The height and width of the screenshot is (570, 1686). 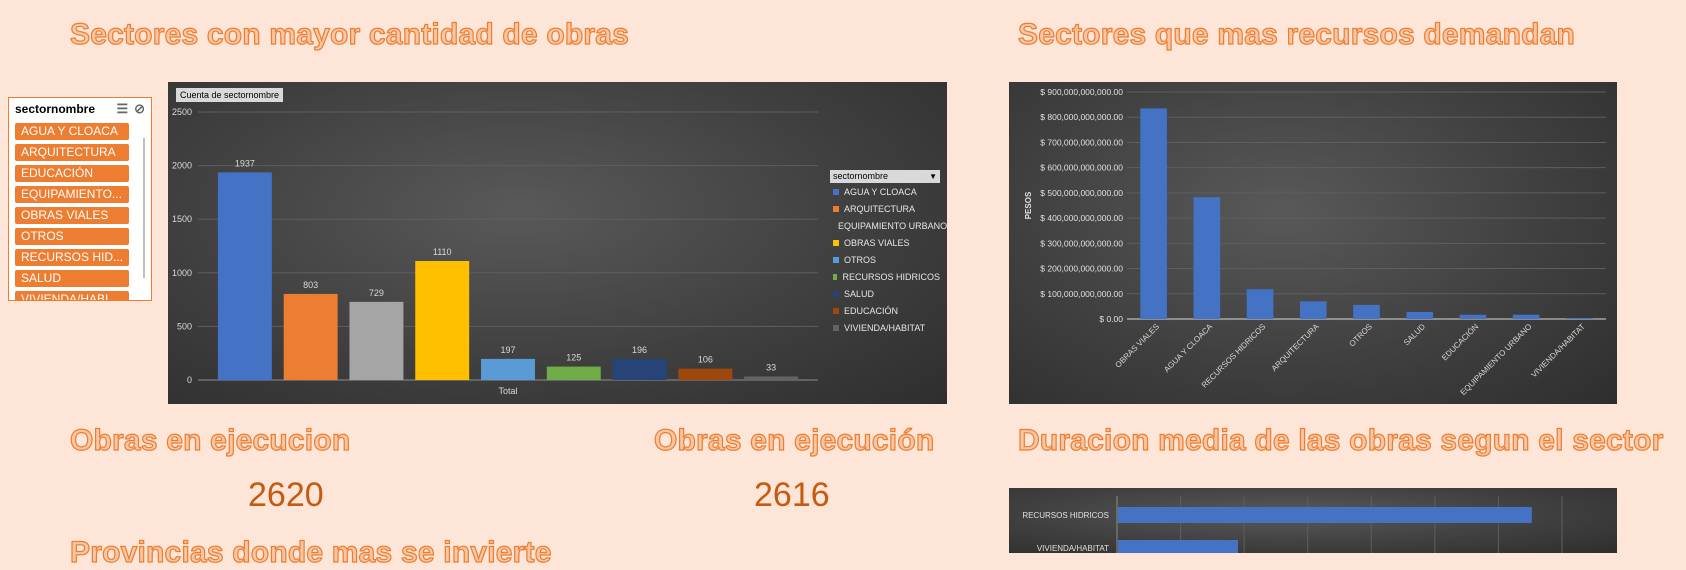 I want to click on multi-select-icon: ☰, so click(x=122, y=109).